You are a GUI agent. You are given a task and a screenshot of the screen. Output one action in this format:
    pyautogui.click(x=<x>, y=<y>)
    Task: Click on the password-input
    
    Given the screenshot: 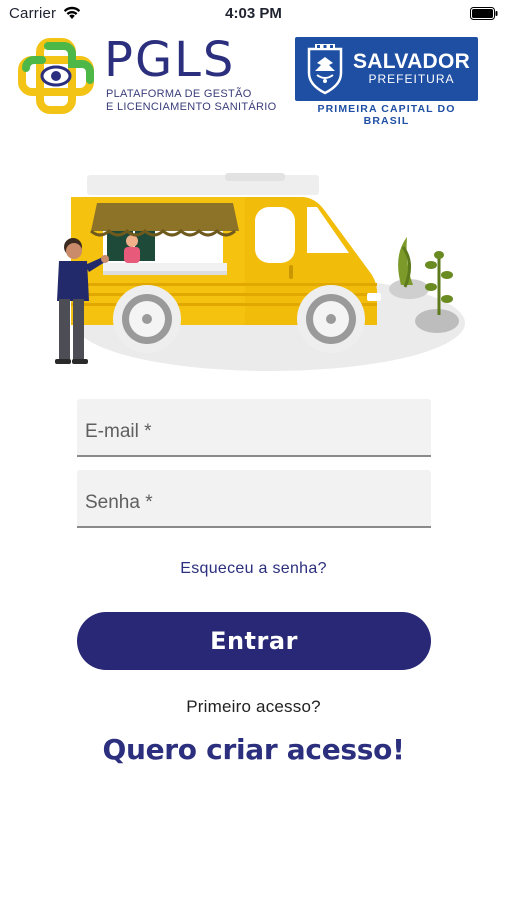 What is the action you would take?
    pyautogui.click(x=254, y=498)
    